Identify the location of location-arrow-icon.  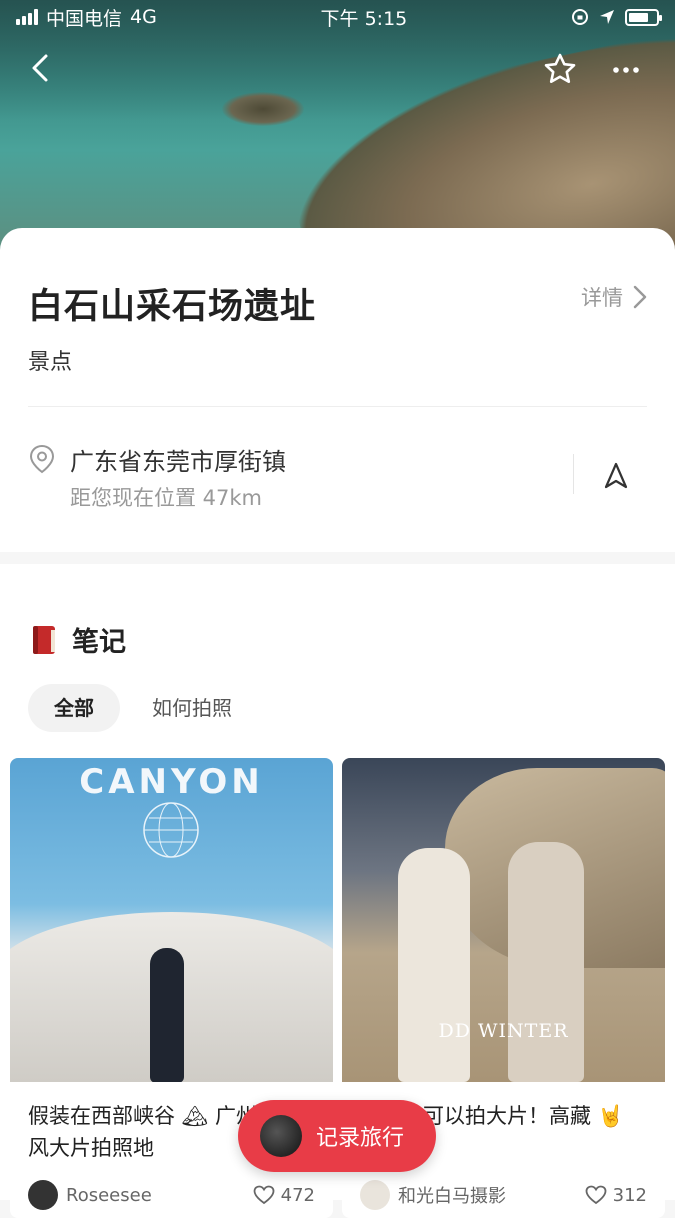
(606, 17).